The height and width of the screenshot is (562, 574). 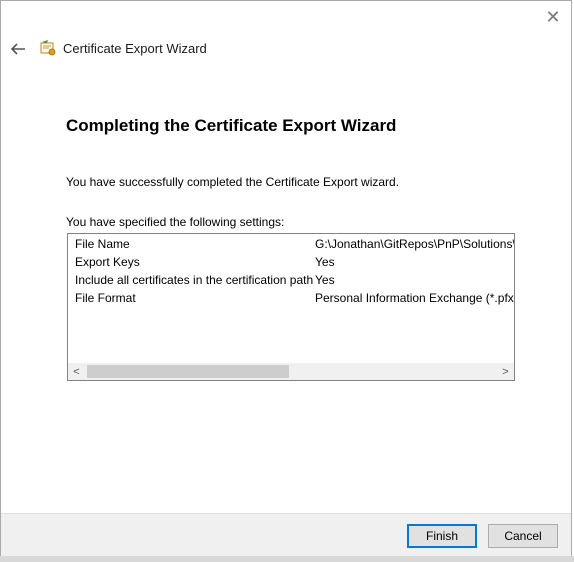 What do you see at coordinates (291, 262) in the screenshot?
I see `settings-row: Export Keys Yes` at bounding box center [291, 262].